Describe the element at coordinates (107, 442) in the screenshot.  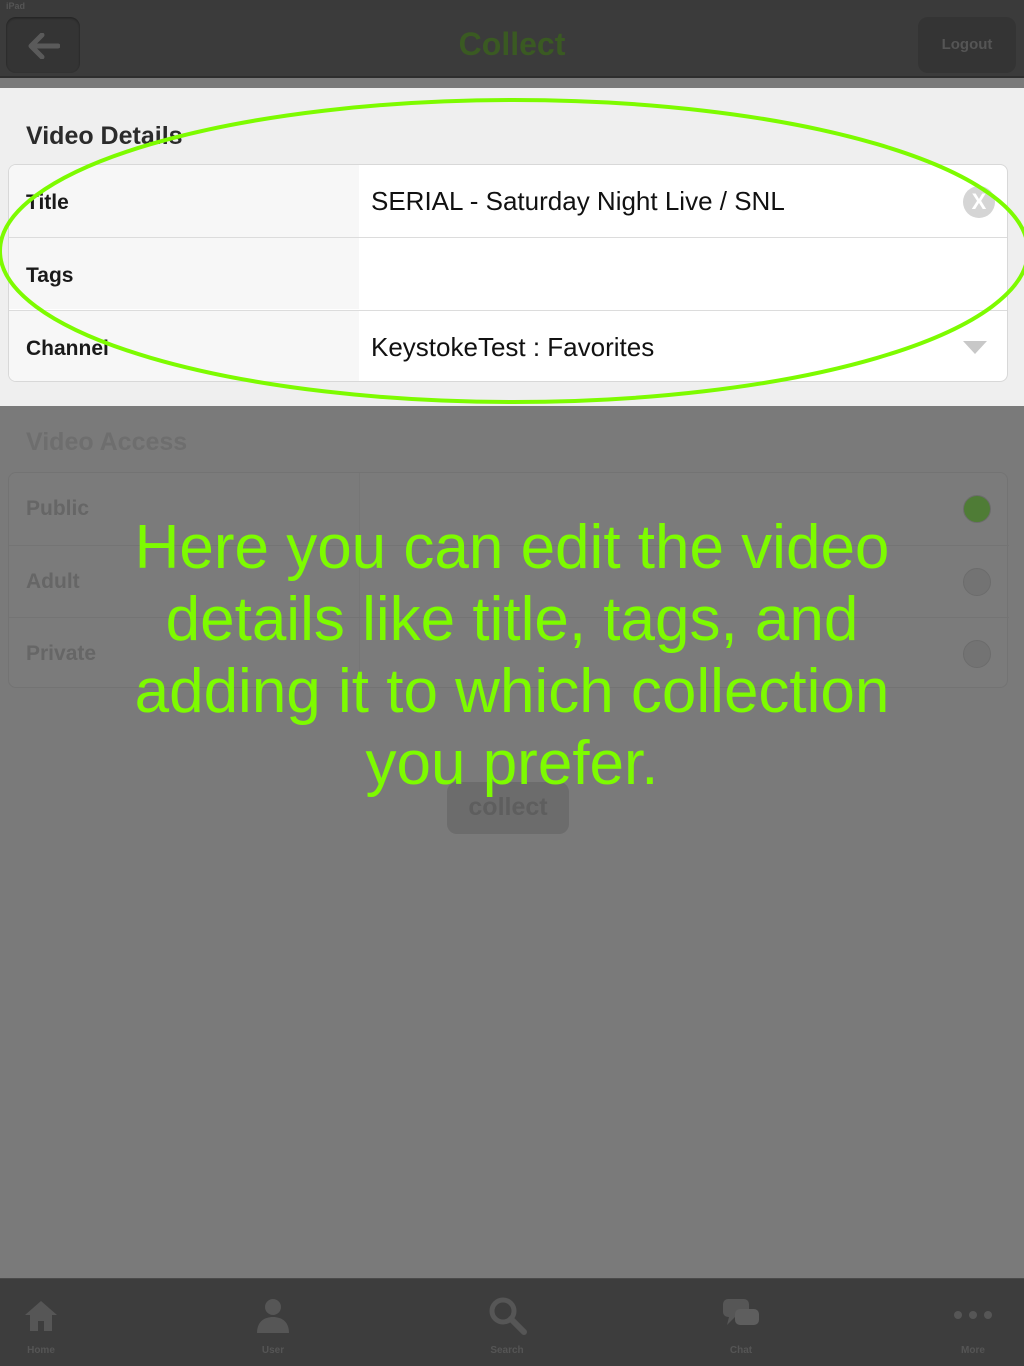
I see `video-access-heading: Video Access` at that location.